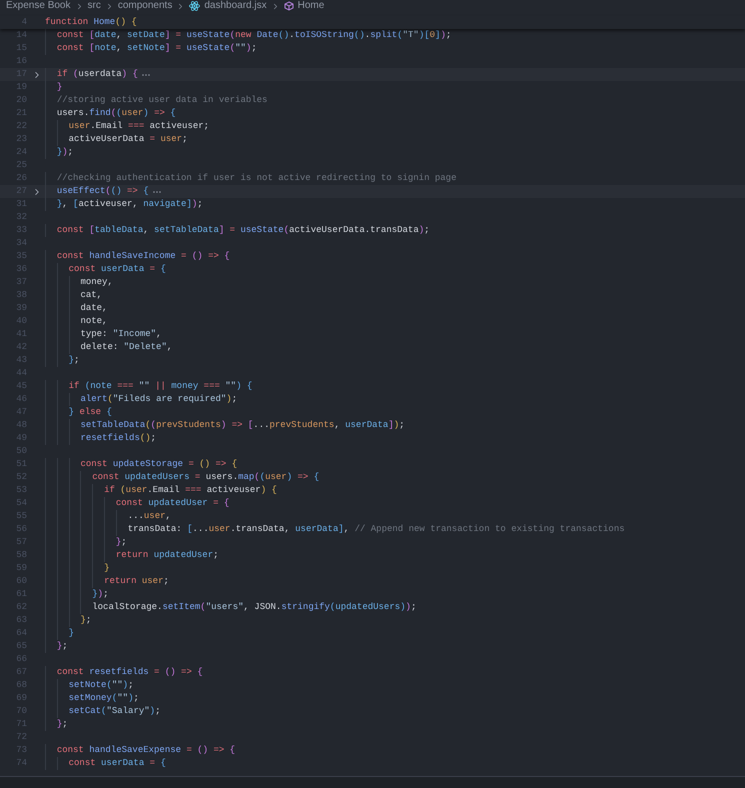  What do you see at coordinates (97, 74) in the screenshot?
I see `code-text: if (userdata) {` at bounding box center [97, 74].